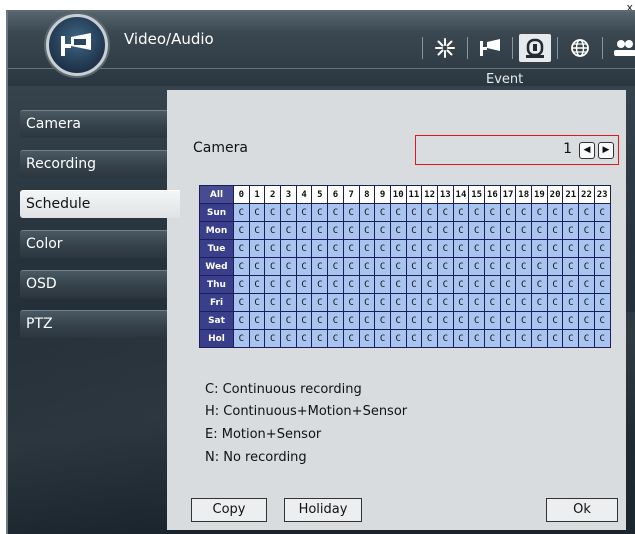 This screenshot has width=635, height=534. I want to click on sidebar-item-camera: Camera, so click(96, 124).